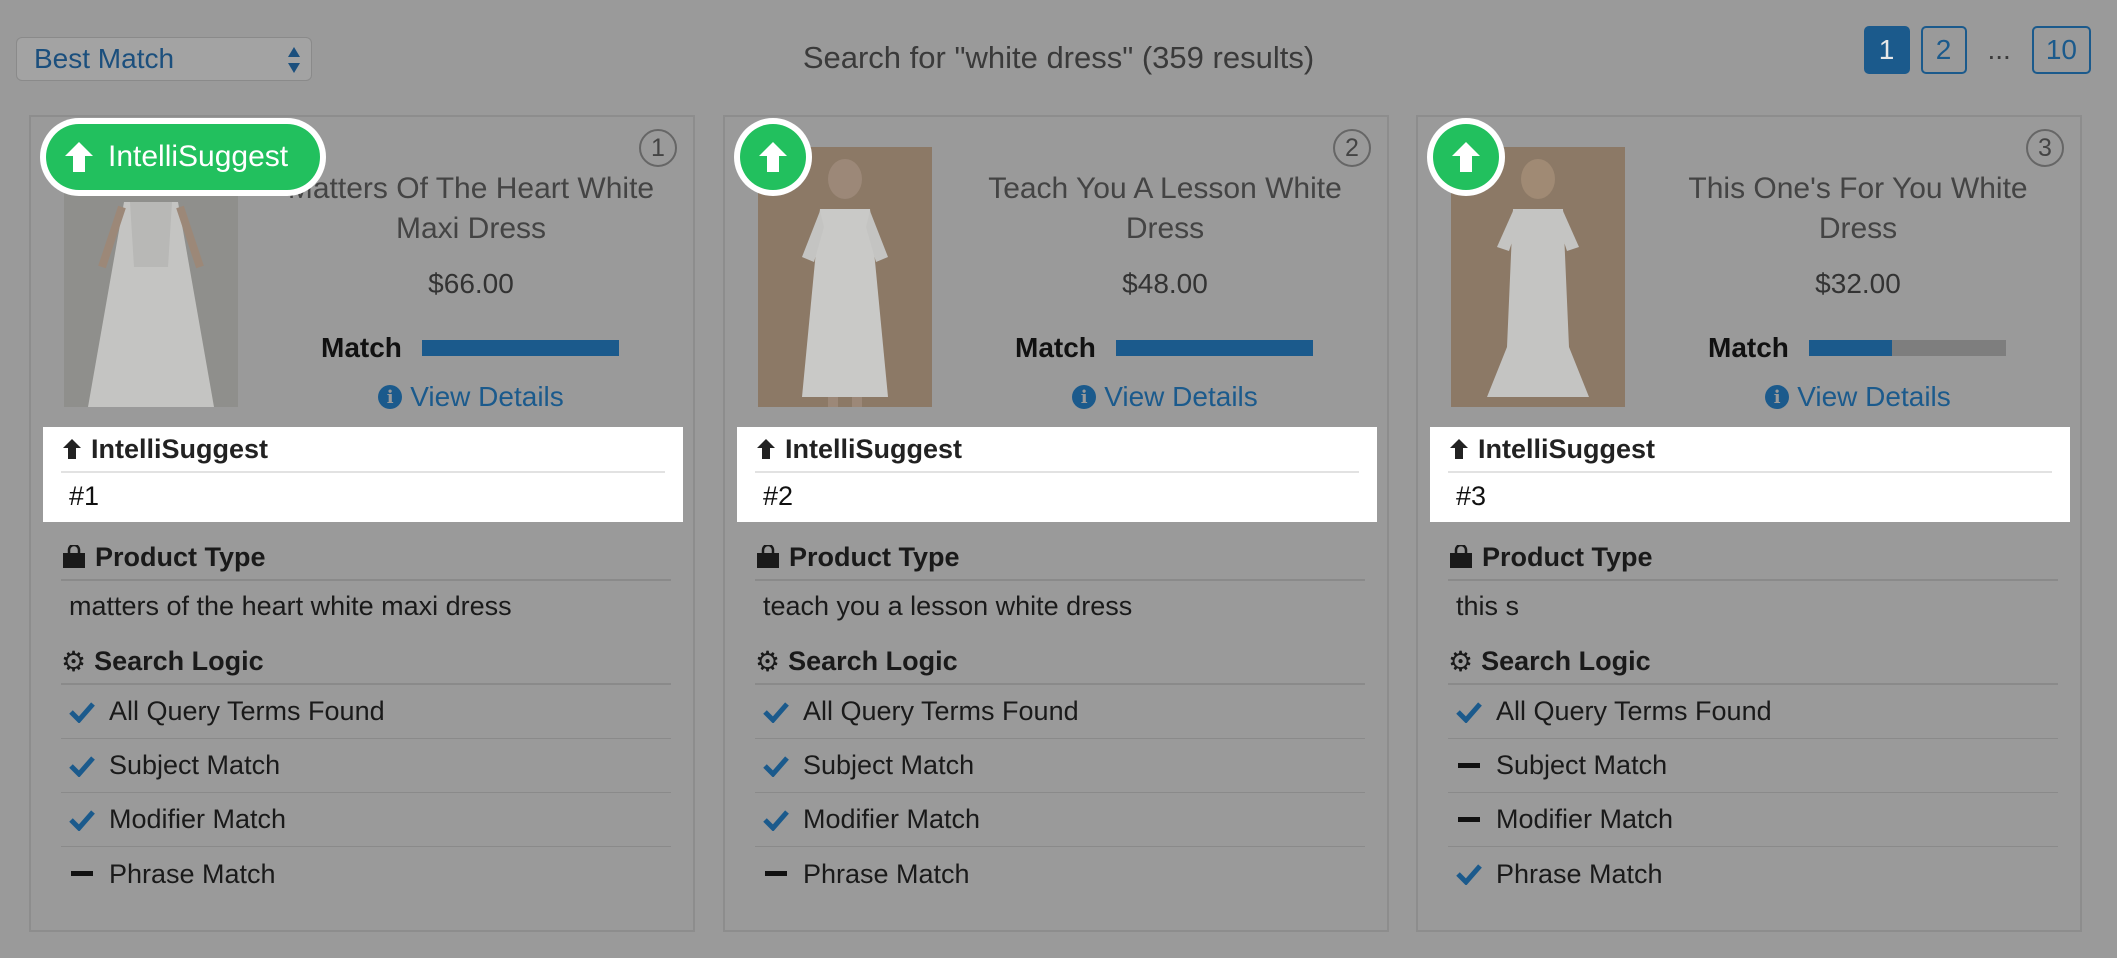 Image resolution: width=2117 pixels, height=958 pixels. Describe the element at coordinates (84, 496) in the screenshot. I see `intellisuggest-rank: #1` at that location.